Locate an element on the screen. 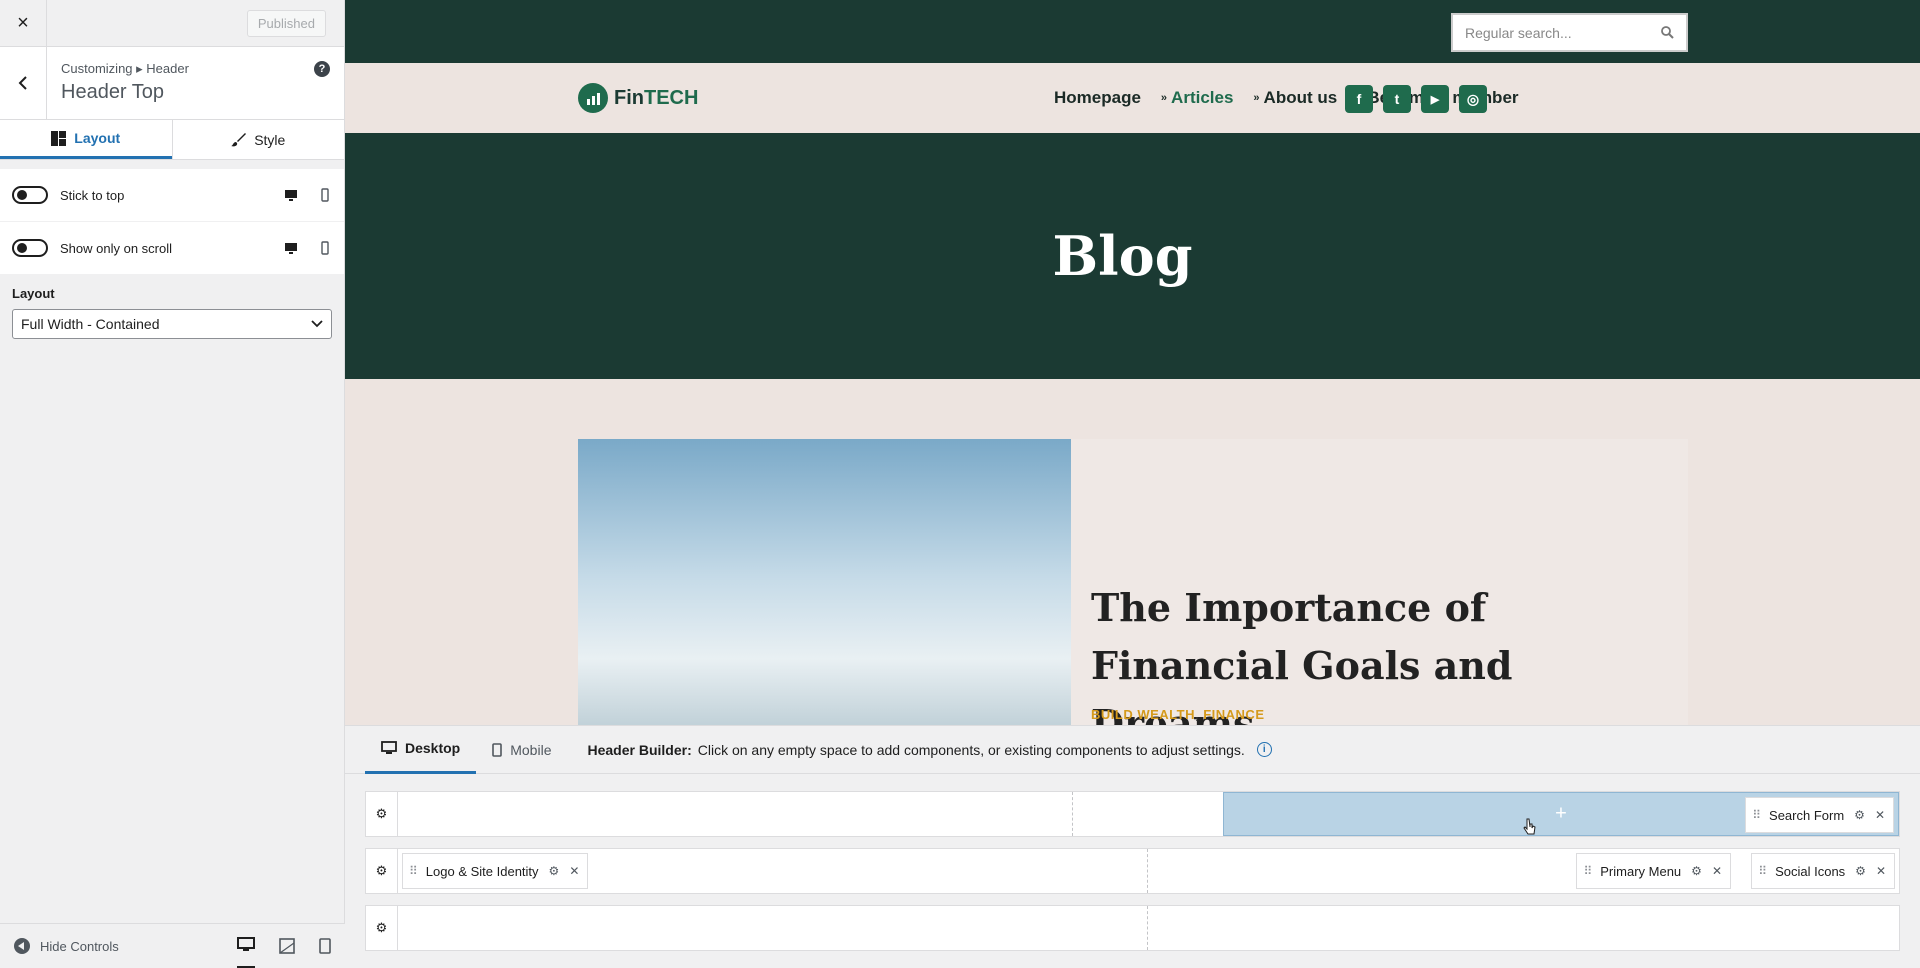 The width and height of the screenshot is (1920, 968). sidebar-footer: Hide Controls is located at coordinates (172, 945).